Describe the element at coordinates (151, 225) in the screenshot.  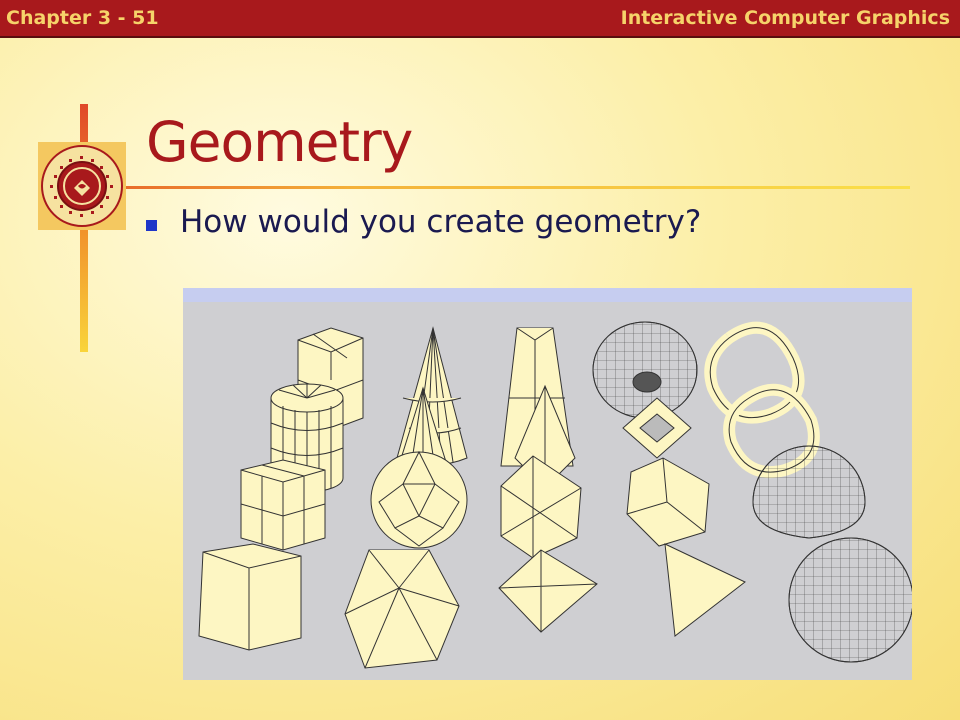
I see `bullet-marker-icon` at that location.